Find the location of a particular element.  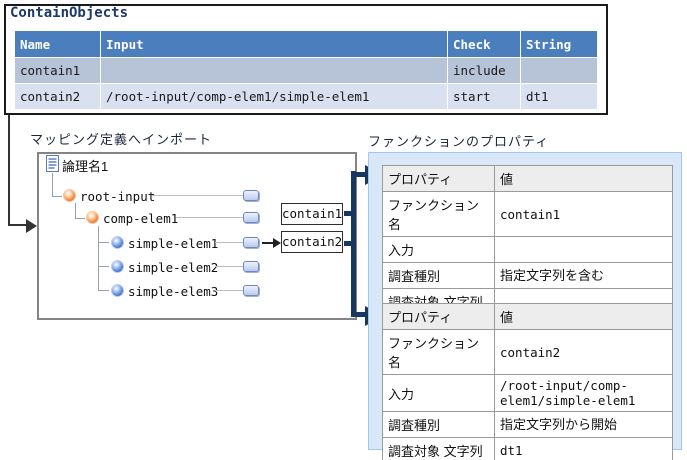

property-value: dt1 is located at coordinates (583, 448).